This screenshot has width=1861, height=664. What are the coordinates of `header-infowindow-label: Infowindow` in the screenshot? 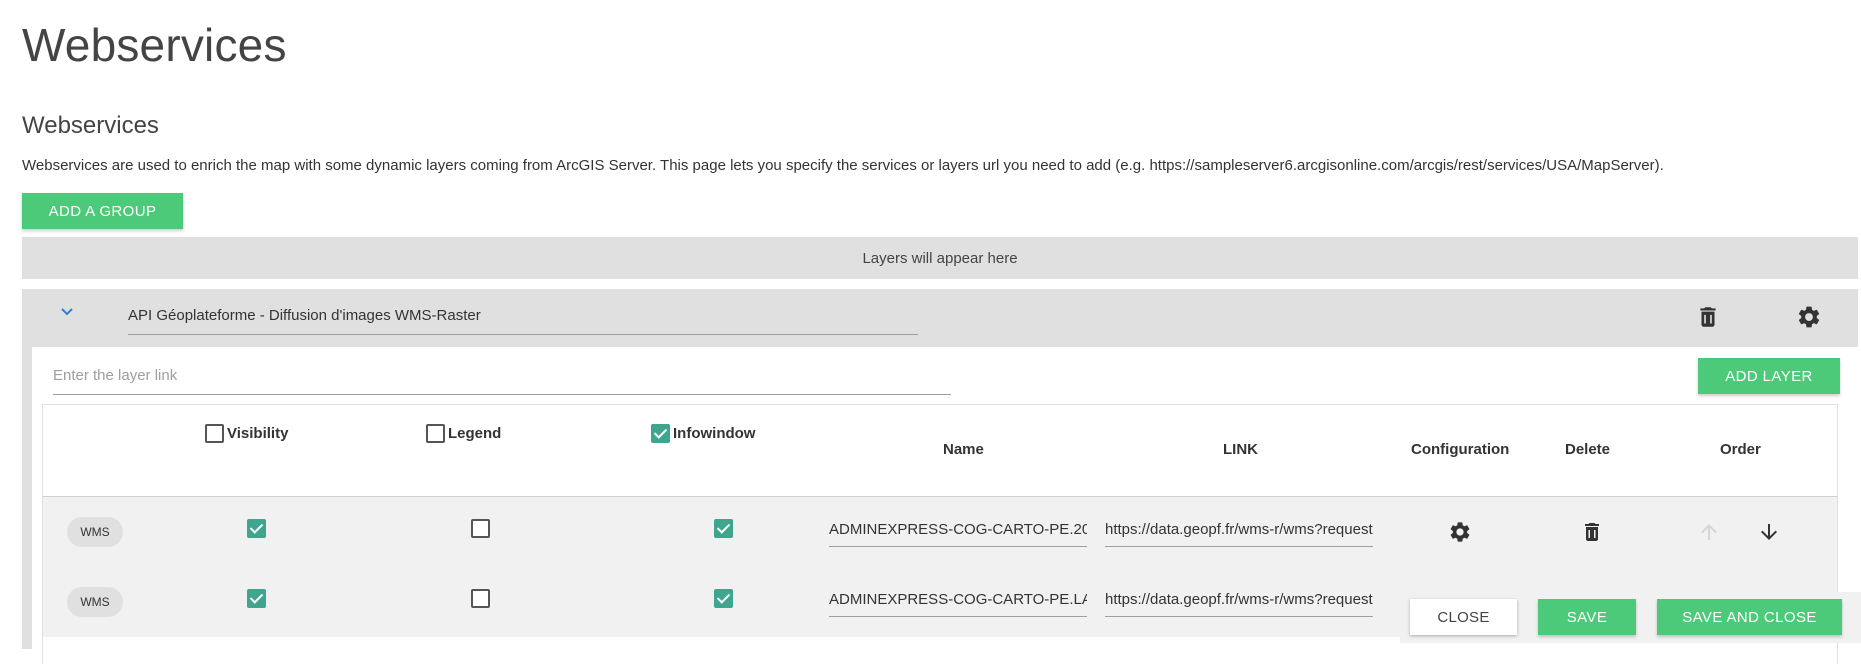 It's located at (714, 433).